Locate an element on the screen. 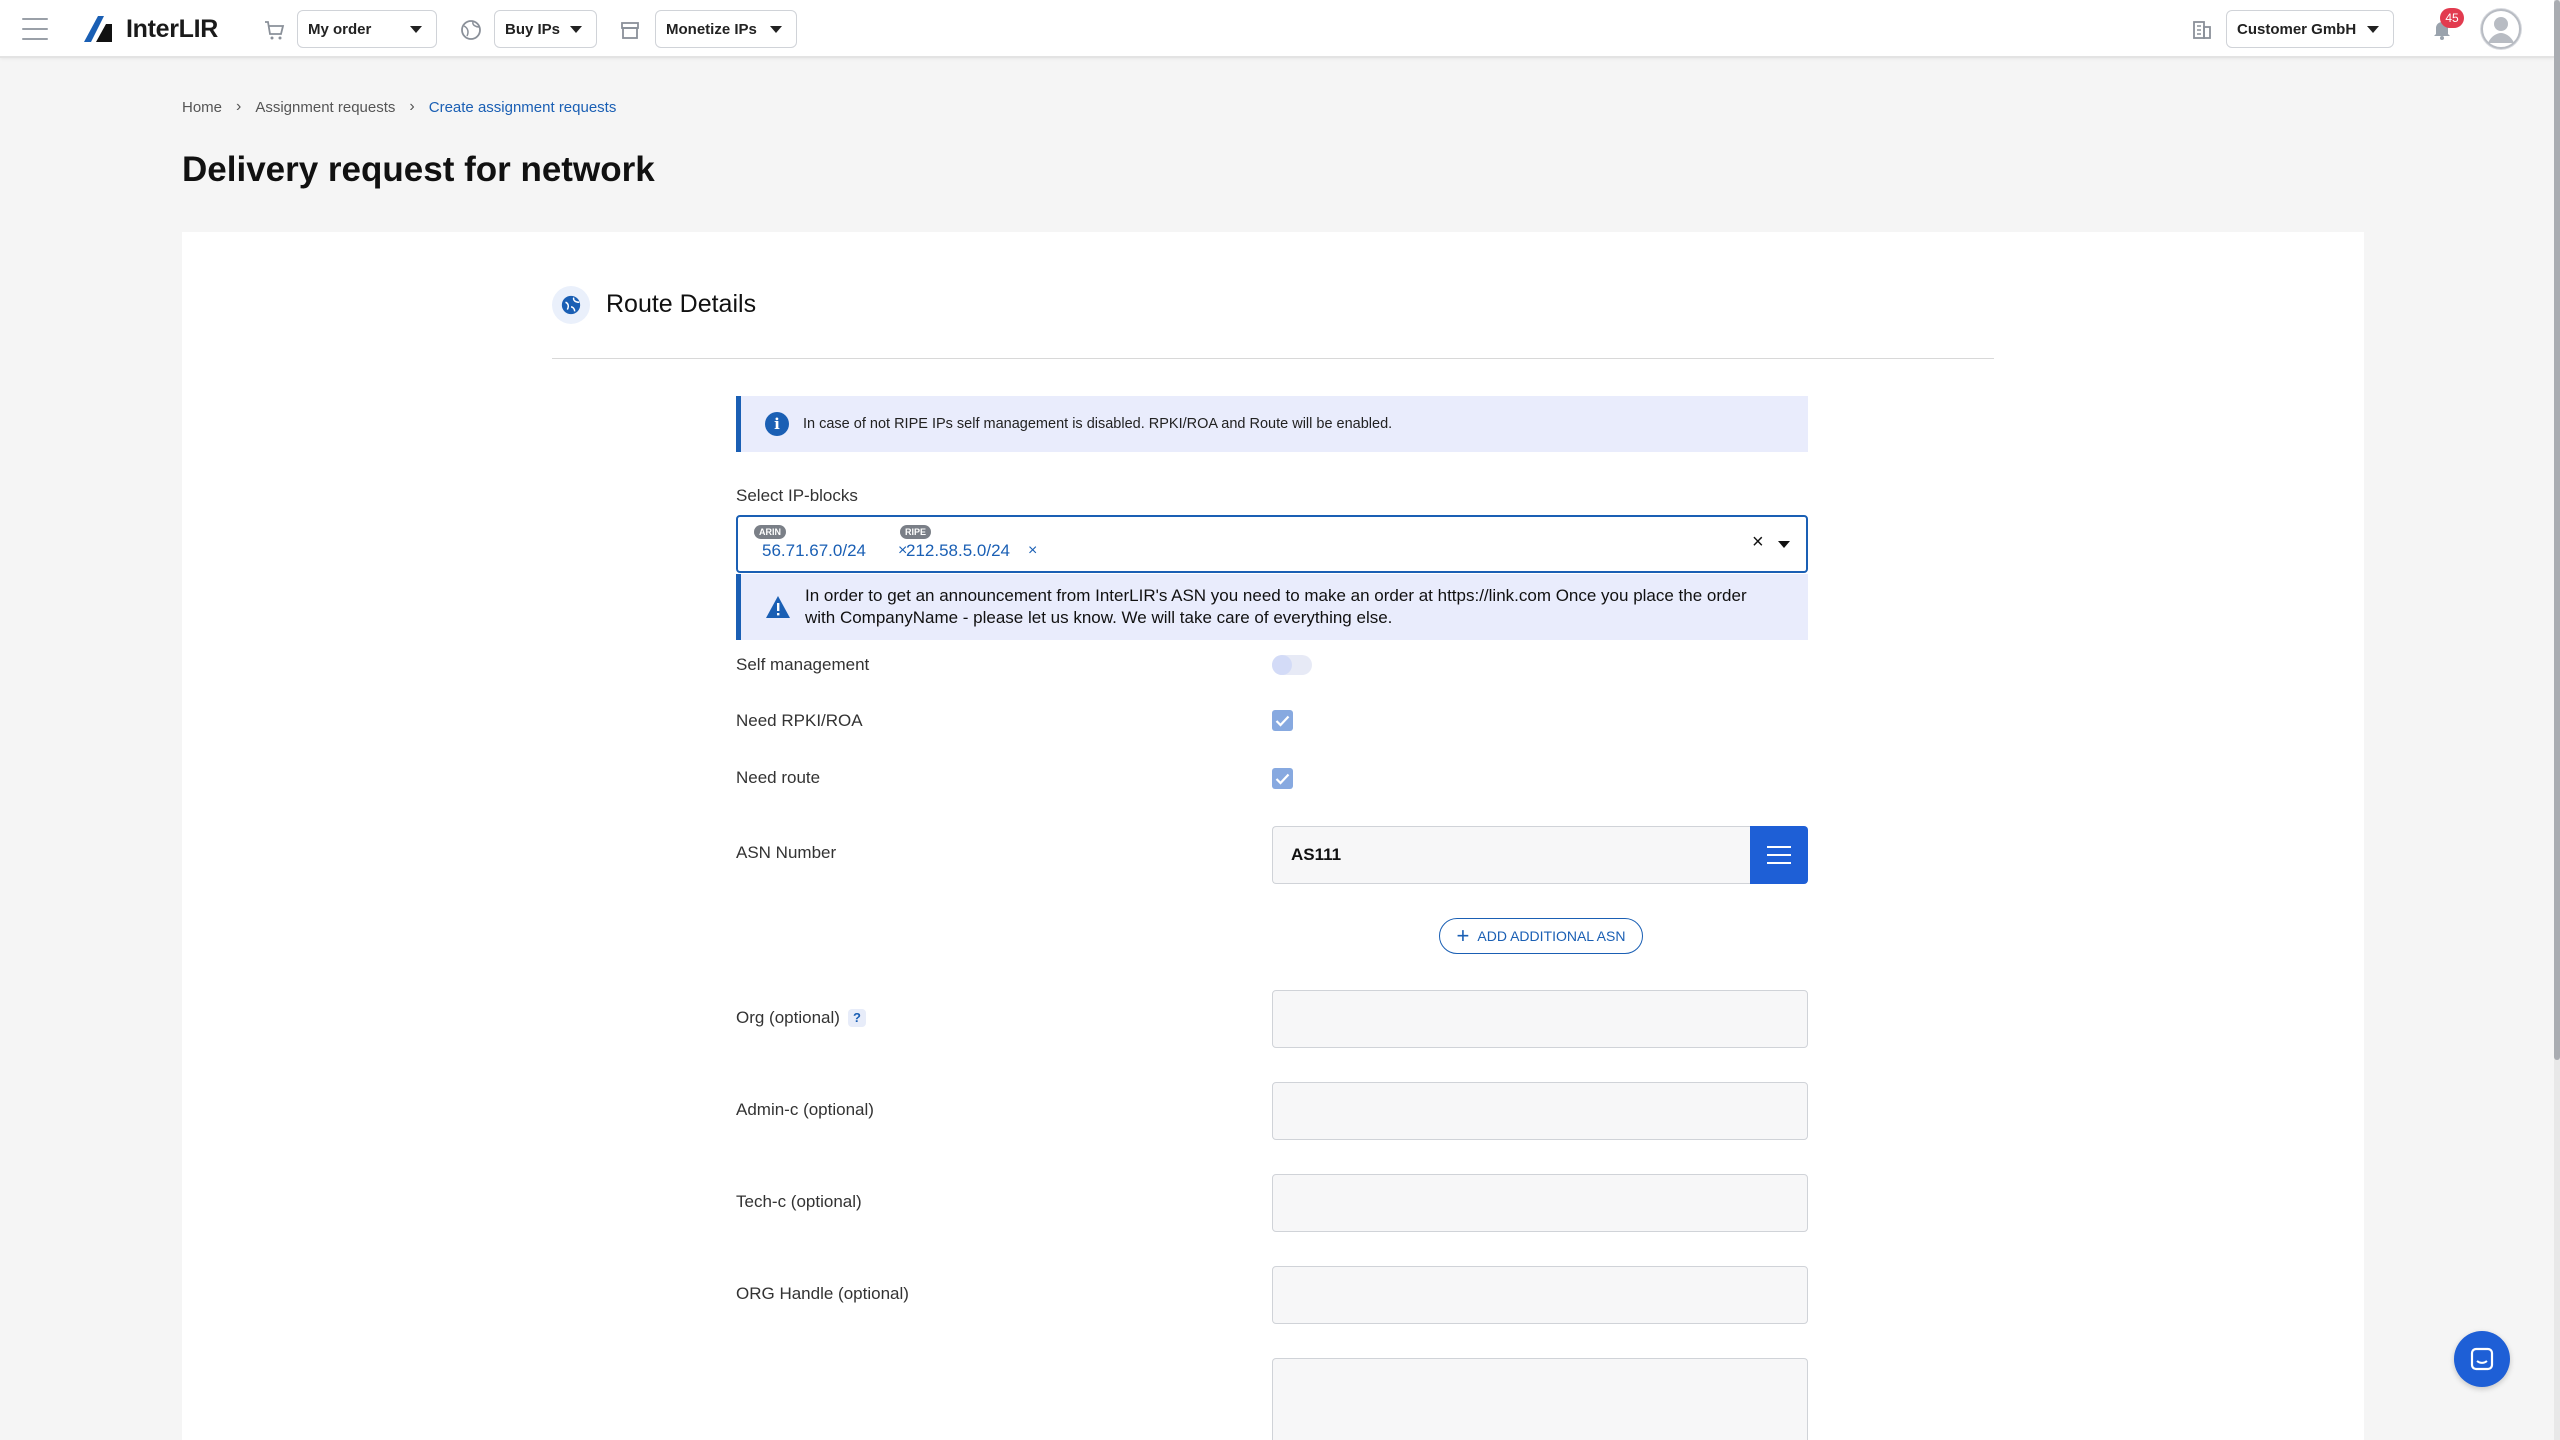 The width and height of the screenshot is (2560, 1440). add-additional-asn-button: + ADD ADDITIONAL ASN is located at coordinates (1541, 936).